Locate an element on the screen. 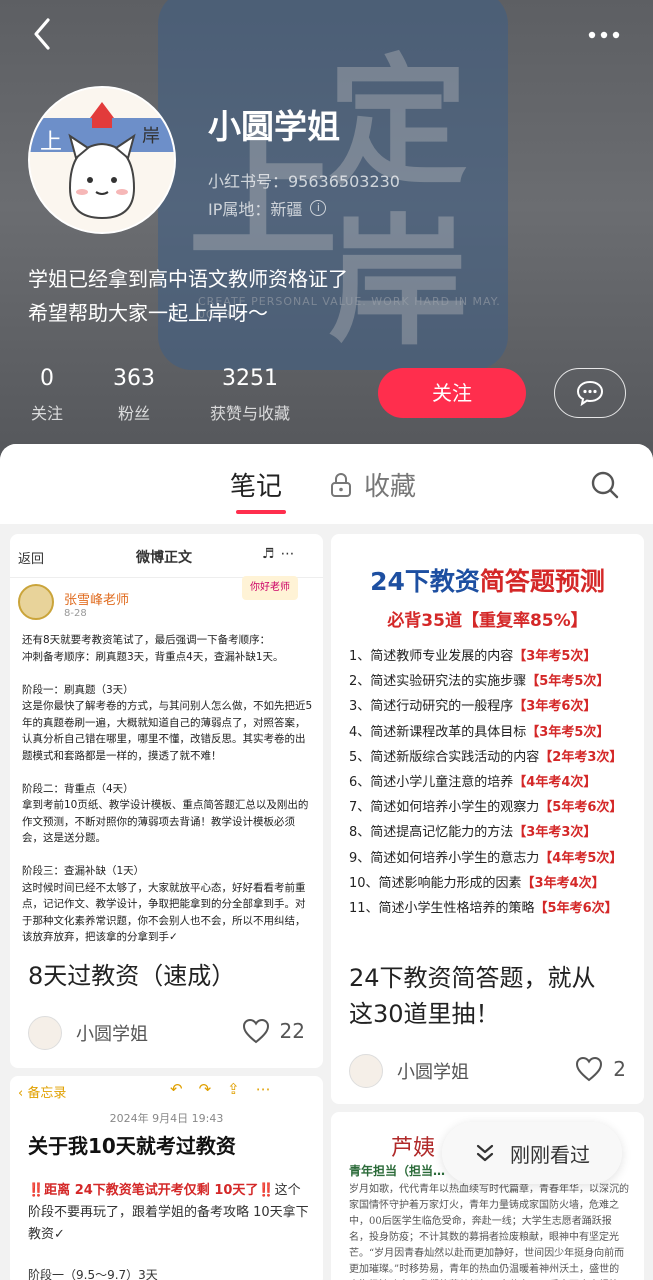  list-item: 11、简述小学生性格培养的策略【5年考6次】 is located at coordinates (483, 908).